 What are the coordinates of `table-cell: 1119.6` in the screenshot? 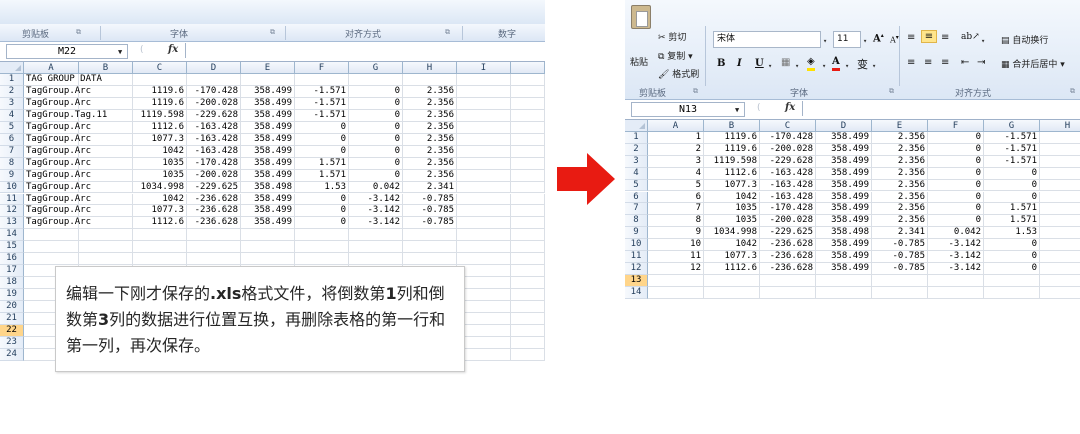 It's located at (732, 138).